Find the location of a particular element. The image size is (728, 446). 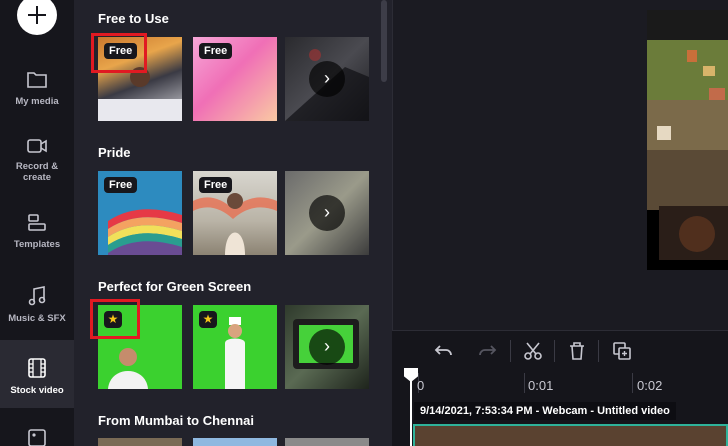

split-button is located at coordinates (533, 351).